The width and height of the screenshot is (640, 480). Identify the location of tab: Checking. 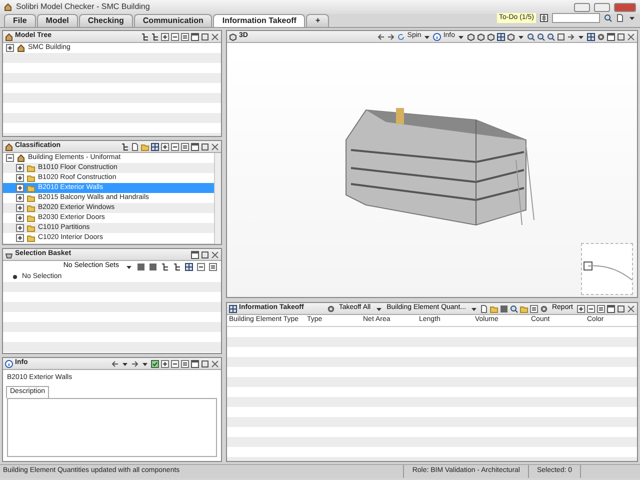
(105, 20).